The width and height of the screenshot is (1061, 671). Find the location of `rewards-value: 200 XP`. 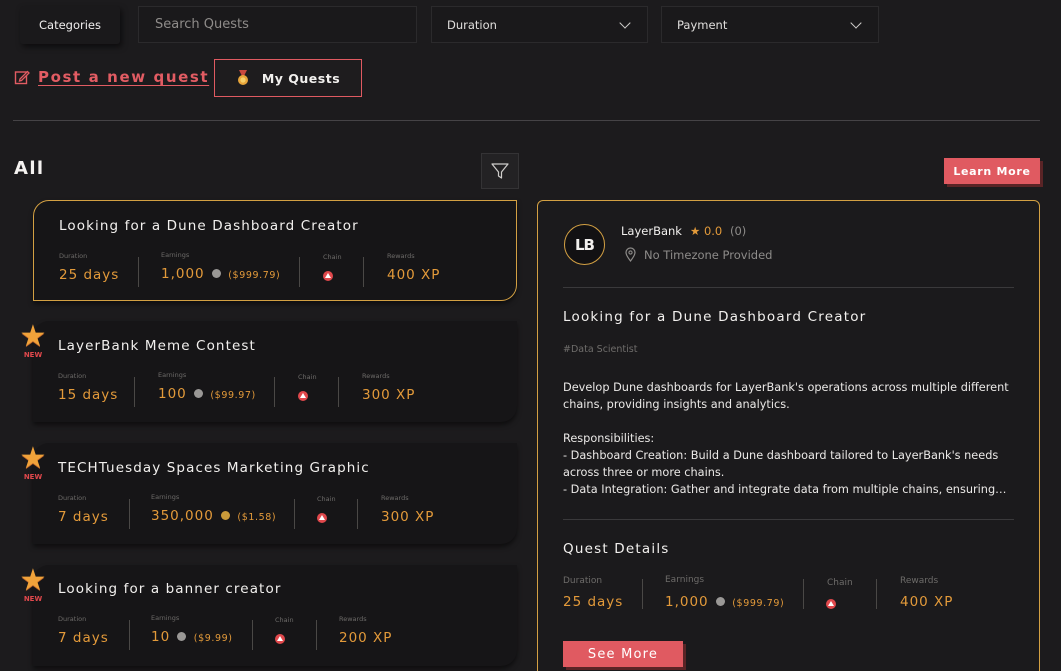

rewards-value: 200 XP is located at coordinates (366, 638).